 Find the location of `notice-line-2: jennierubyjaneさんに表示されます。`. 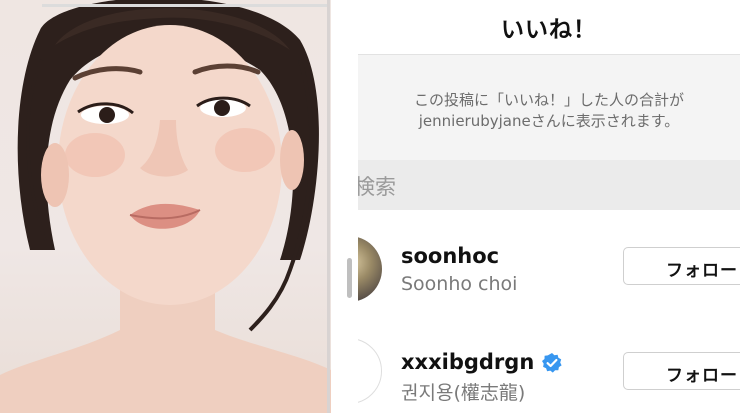

notice-line-2: jennierubyjaneさんに表示されます。 is located at coordinates (549, 121).